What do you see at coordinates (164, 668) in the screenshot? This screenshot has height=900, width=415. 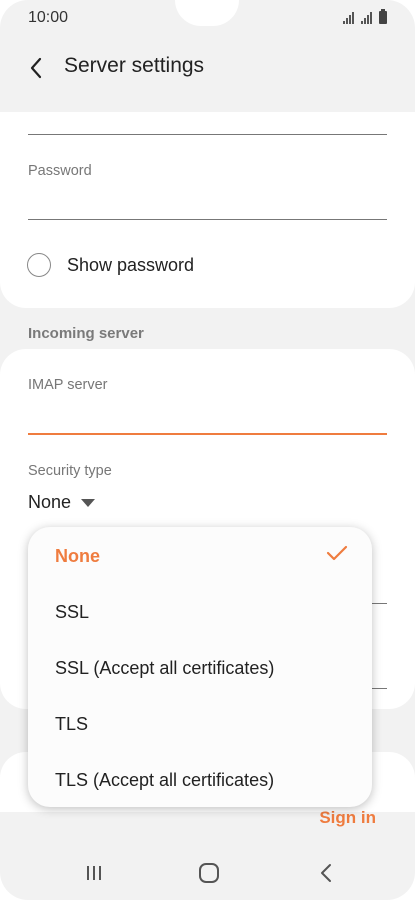 I see `dropdown-option-ssl-accept-all: SSL (Accept all certificates)` at bounding box center [164, 668].